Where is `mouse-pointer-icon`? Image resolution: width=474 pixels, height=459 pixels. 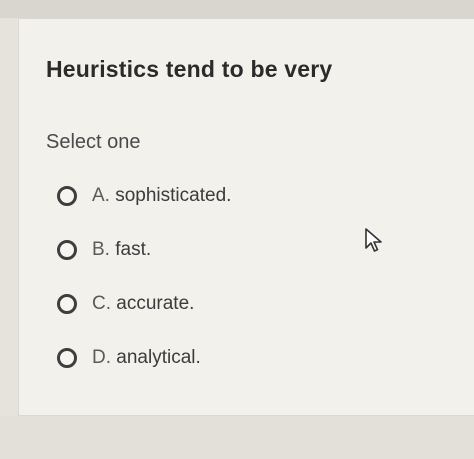
mouse-pointer-icon is located at coordinates (373, 240).